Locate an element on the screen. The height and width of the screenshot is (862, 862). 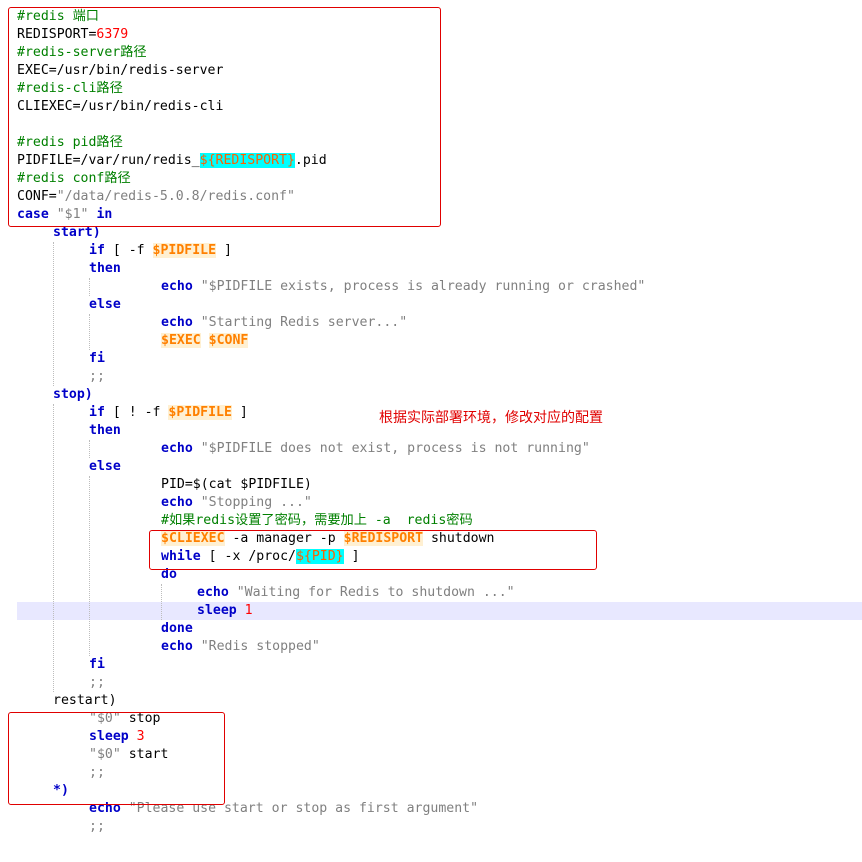
code-line: if [ ! -f $PIDFILE ] is located at coordinates (168, 413).